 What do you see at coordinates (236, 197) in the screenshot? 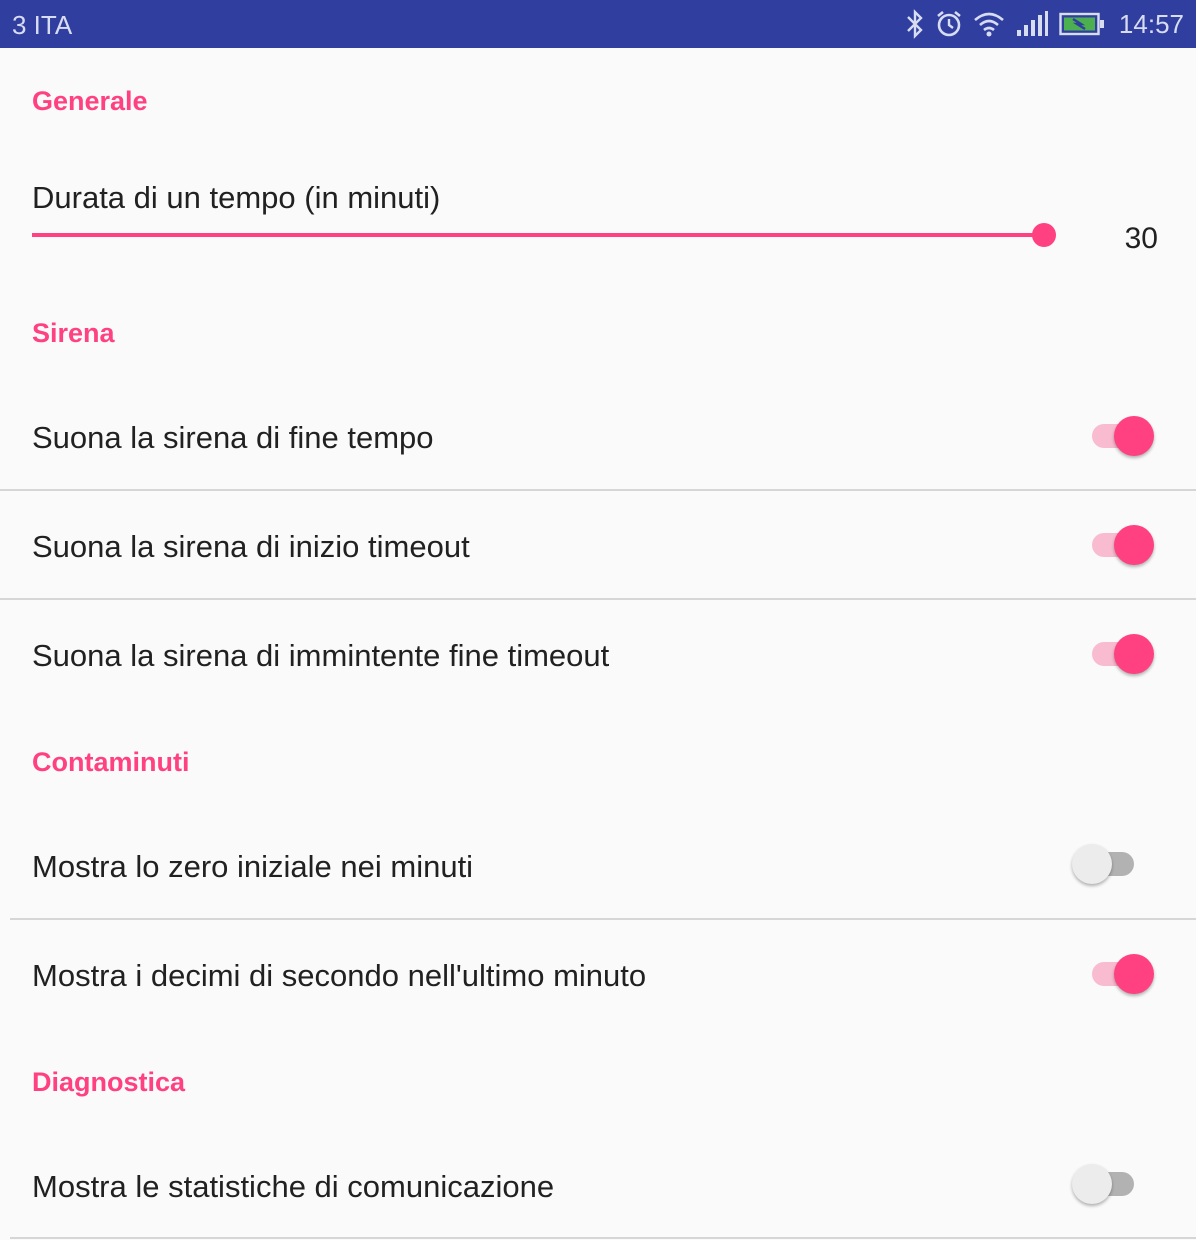
I see `duration-title: Durata di un tempo (in minuti)` at bounding box center [236, 197].